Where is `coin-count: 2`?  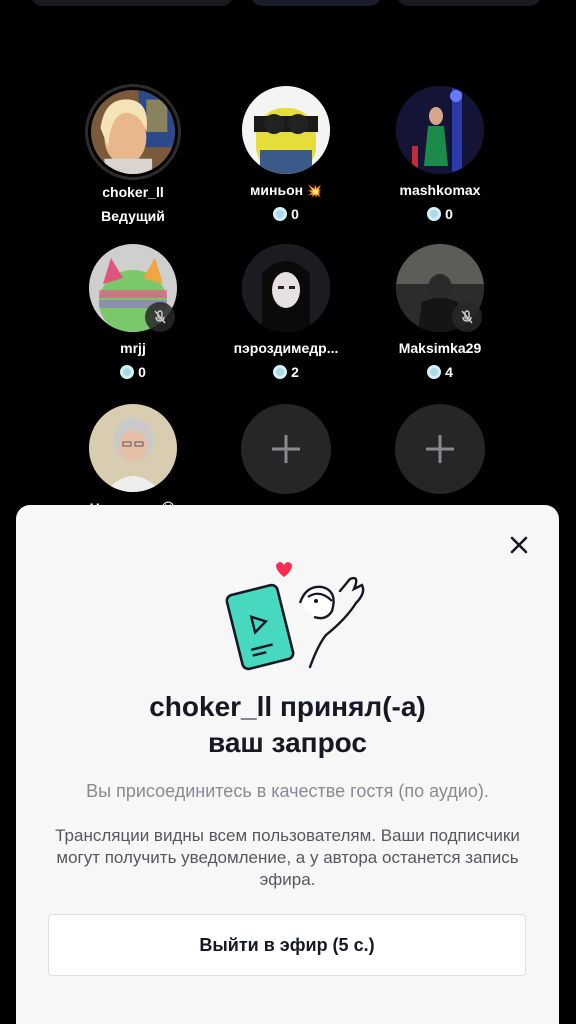 coin-count: 2 is located at coordinates (286, 372).